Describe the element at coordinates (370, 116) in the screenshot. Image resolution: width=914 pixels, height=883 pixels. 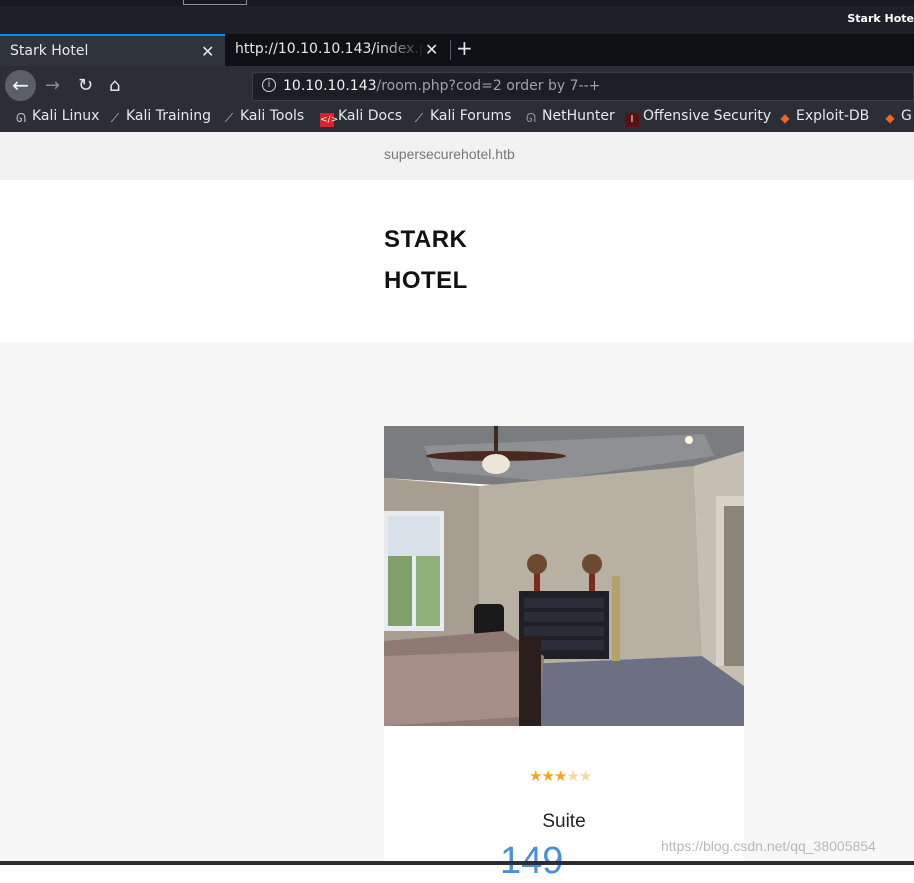
I see `bookmark-label: Kali Docs` at that location.